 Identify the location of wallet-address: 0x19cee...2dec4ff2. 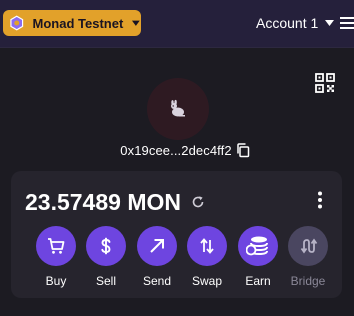
(175, 150).